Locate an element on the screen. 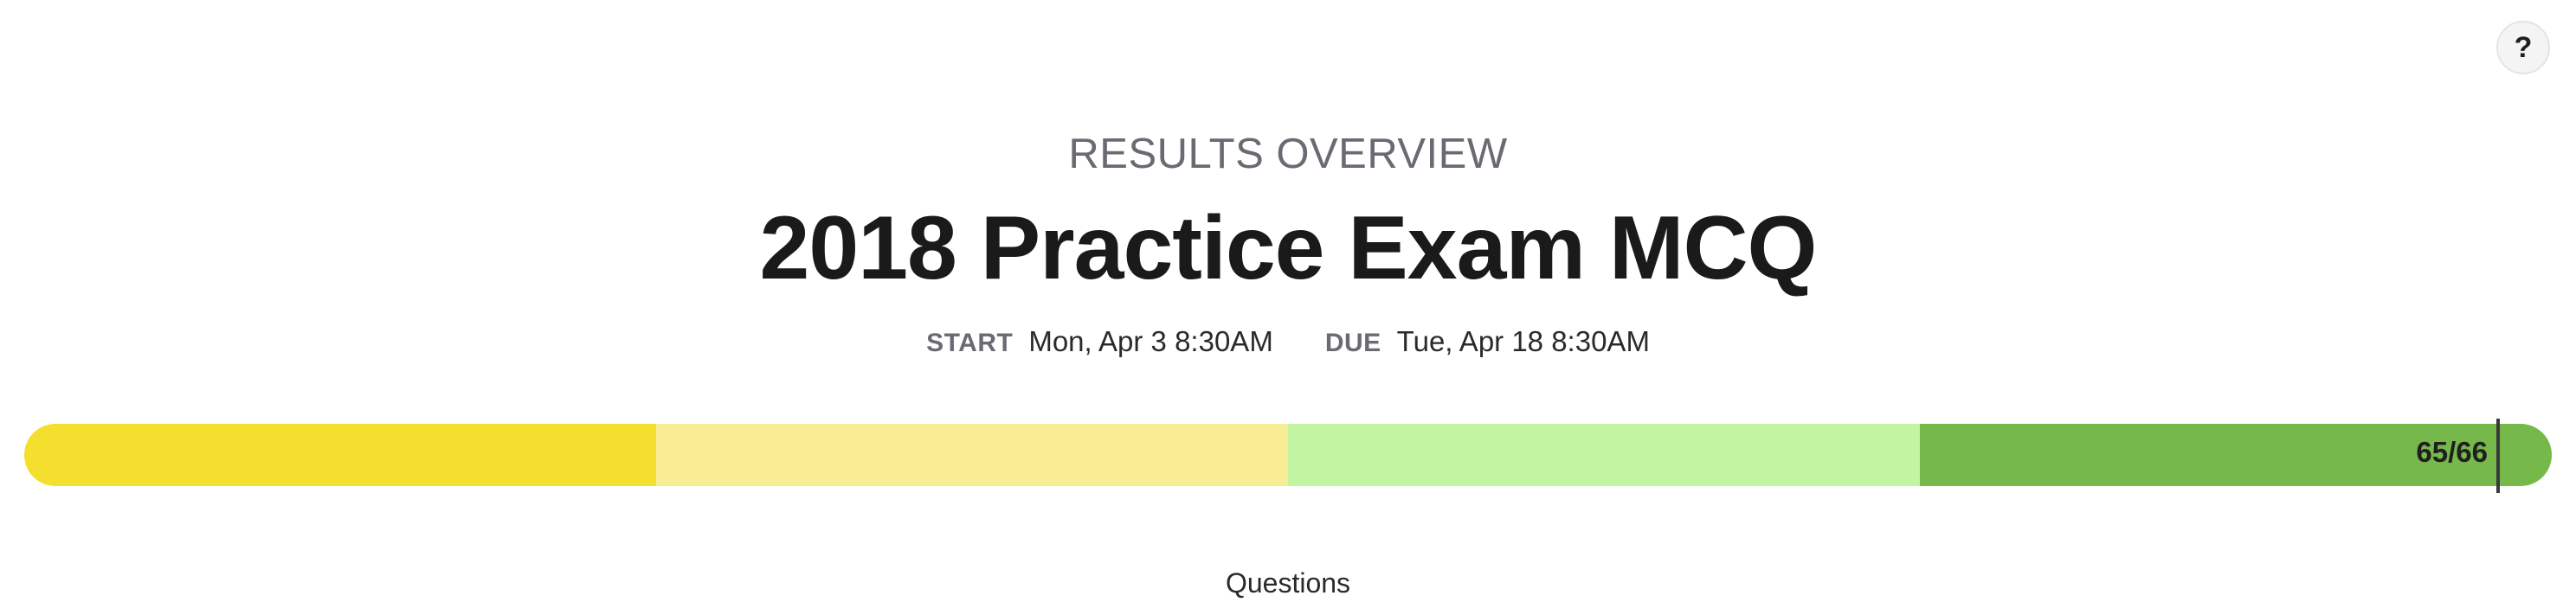 The image size is (2576, 602). questions-label: Questions is located at coordinates (1288, 583).